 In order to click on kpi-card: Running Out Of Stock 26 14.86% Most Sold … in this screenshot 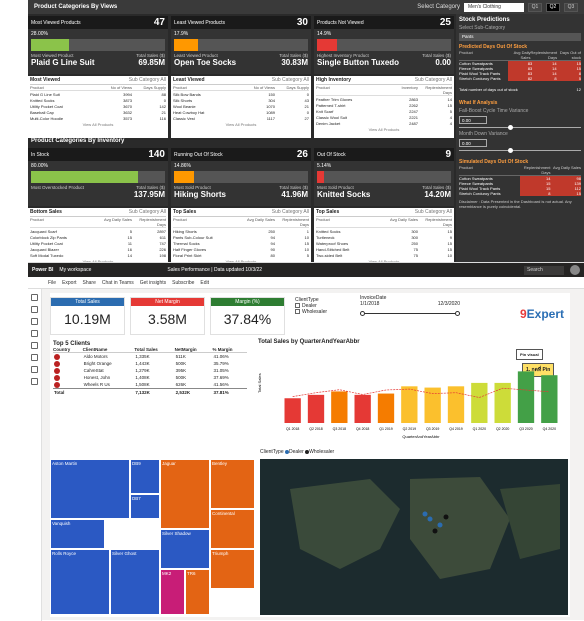, I will do `click(241, 177)`.